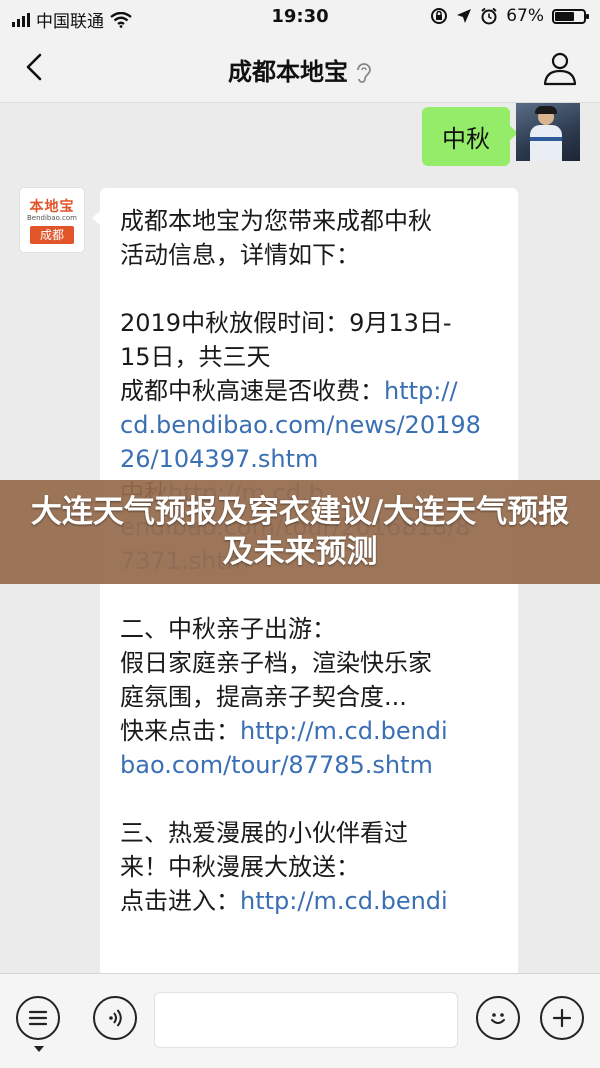  I want to click on menu-caret-icon, so click(39, 1049).